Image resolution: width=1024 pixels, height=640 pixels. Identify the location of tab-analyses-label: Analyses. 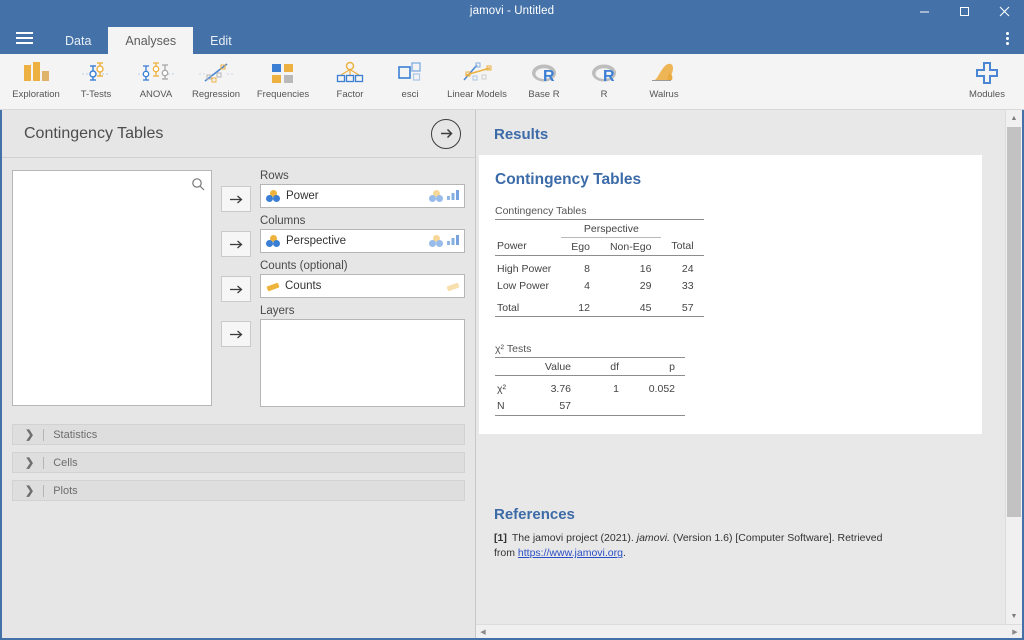
(151, 40).